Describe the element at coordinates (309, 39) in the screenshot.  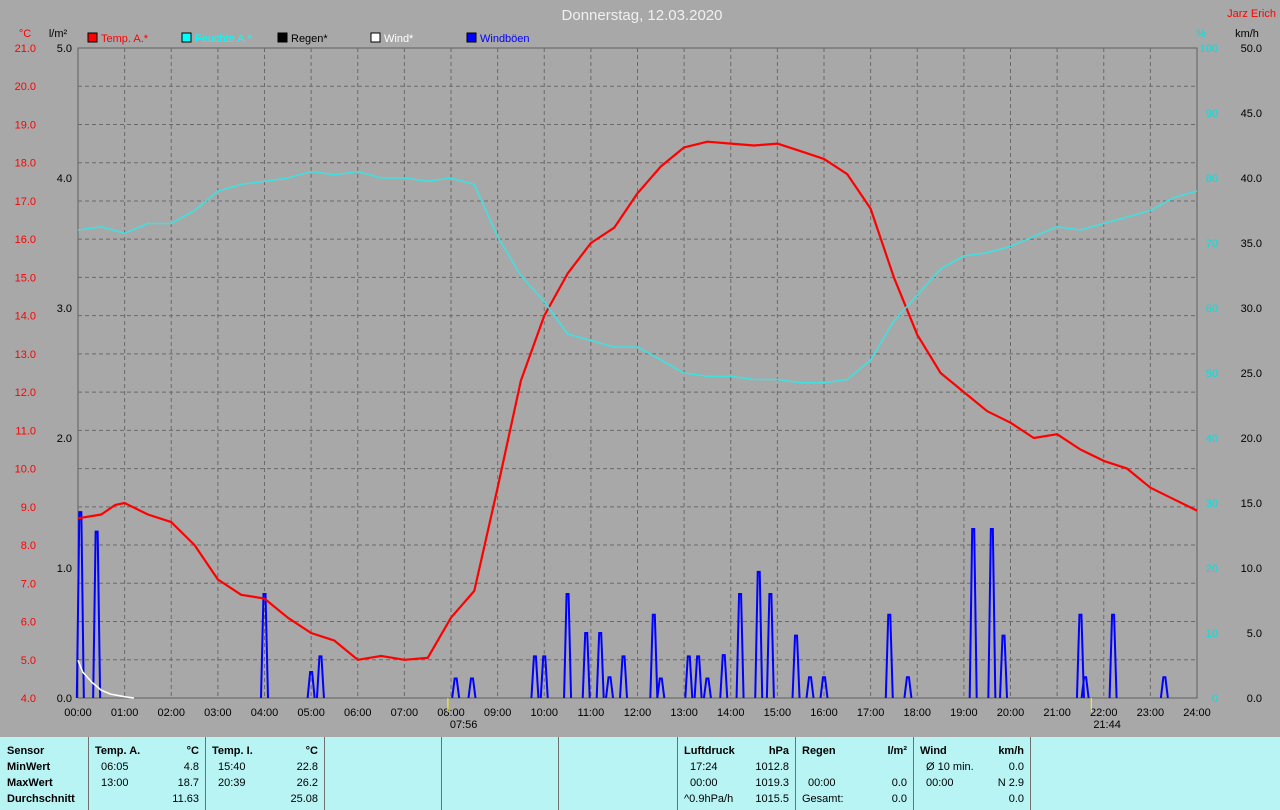
I see `legend-label-2: Regen*` at that location.